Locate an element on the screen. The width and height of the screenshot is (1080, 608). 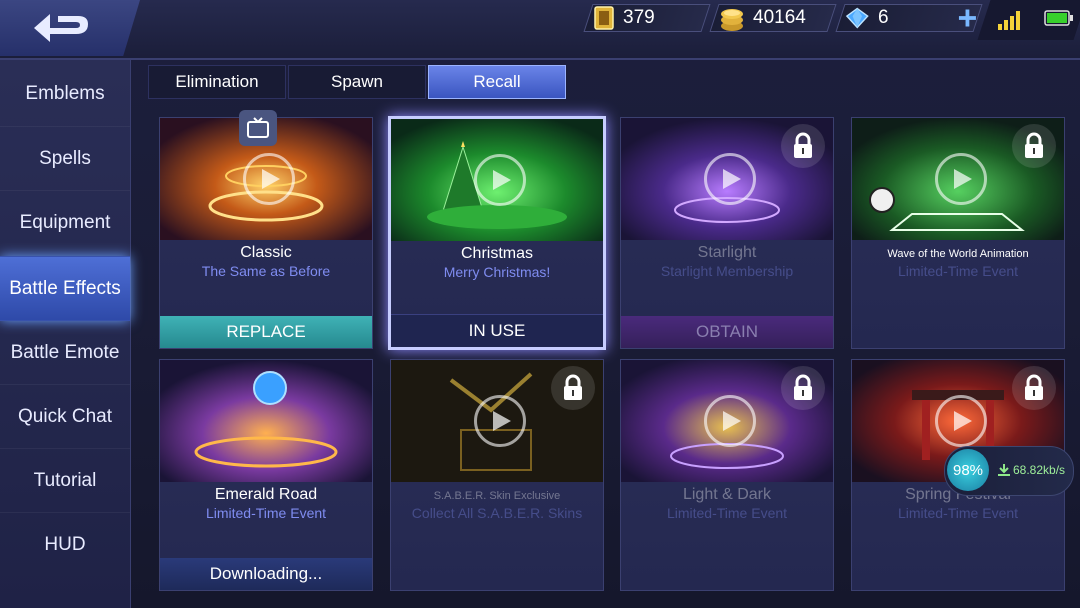
ticket-icon is located at coordinates (604, 18).